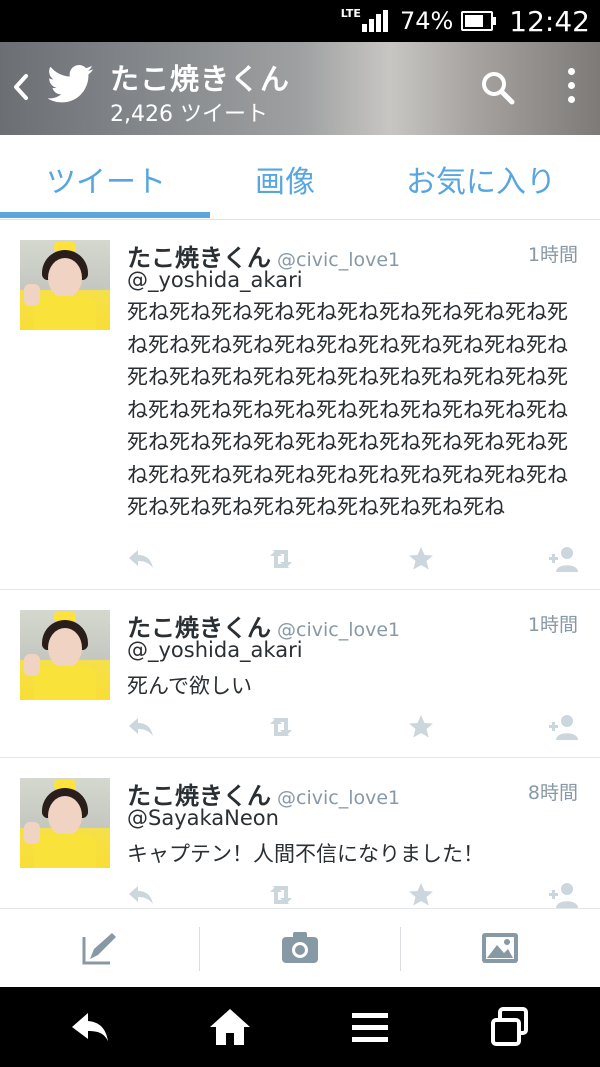 The width and height of the screenshot is (600, 1067). I want to click on tweet-time: 8時間, so click(552, 793).